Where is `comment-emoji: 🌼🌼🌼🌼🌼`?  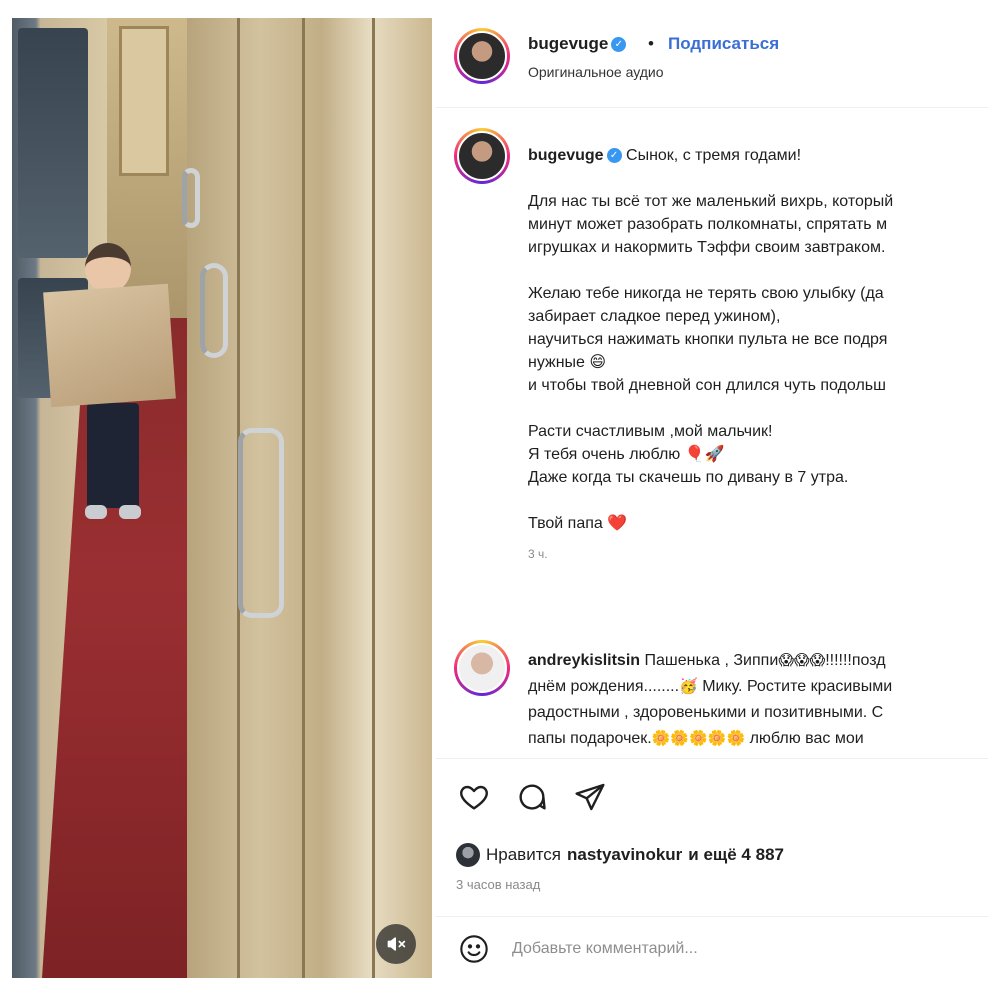
comment-emoji: 🌼🌼🌼🌼🌼 is located at coordinates (698, 738).